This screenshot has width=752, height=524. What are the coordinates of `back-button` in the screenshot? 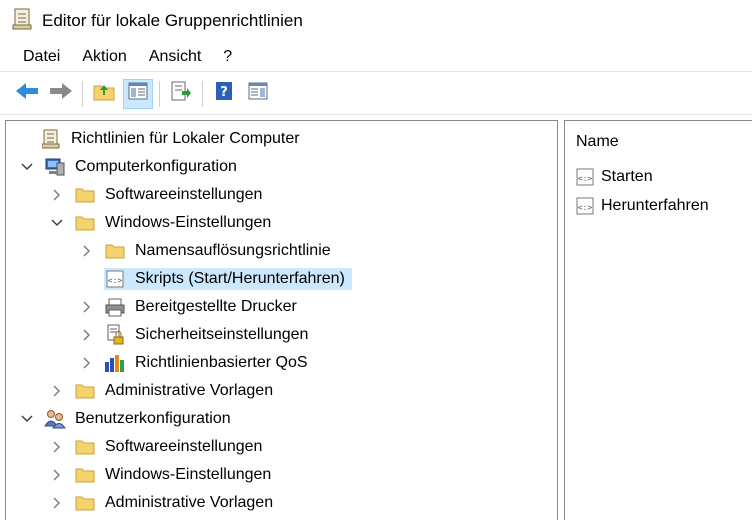 It's located at (27, 94).